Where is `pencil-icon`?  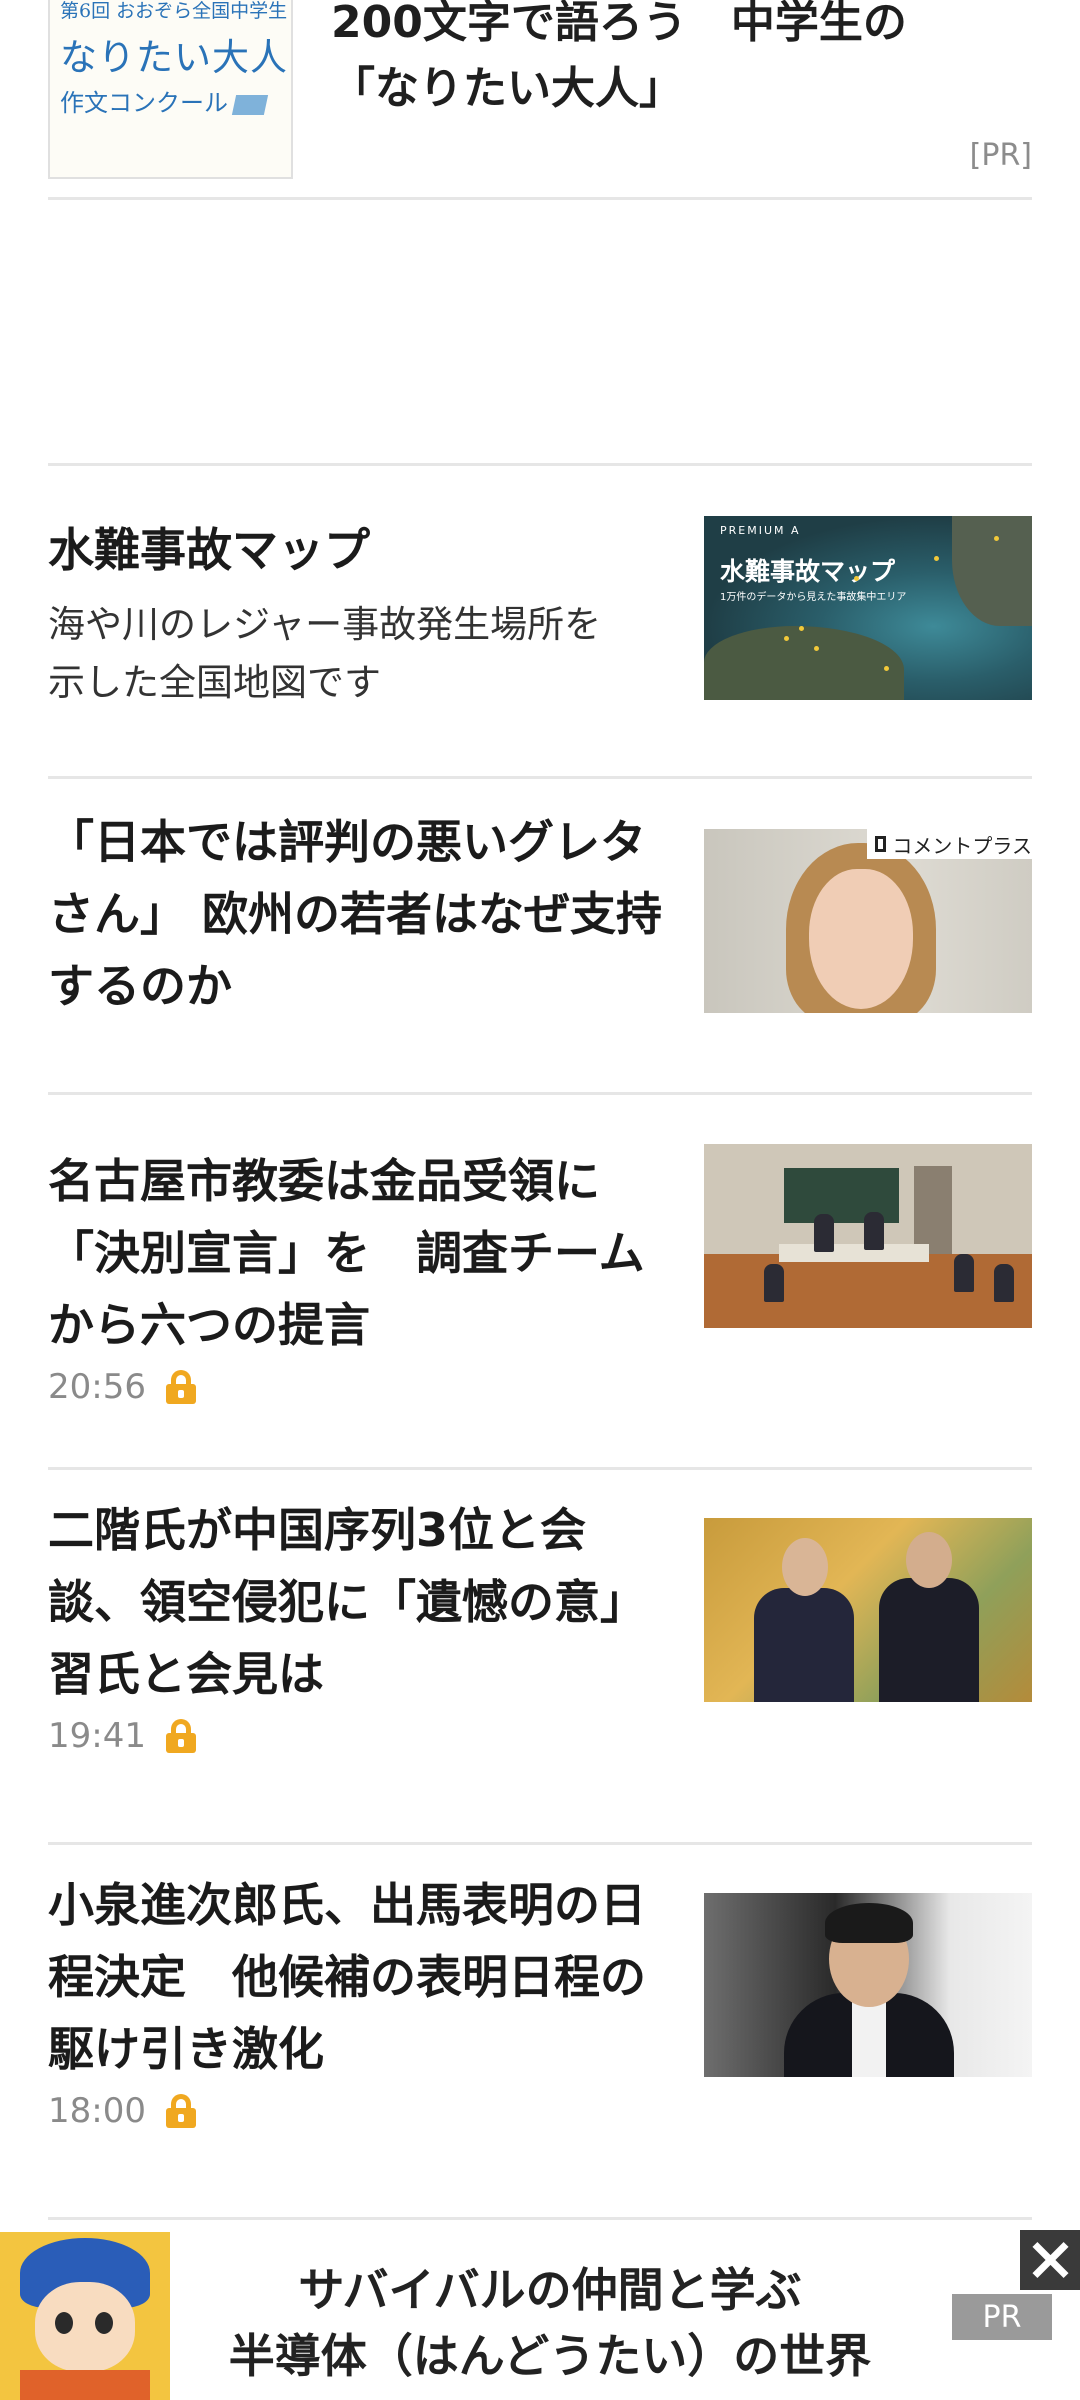 pencil-icon is located at coordinates (250, 104).